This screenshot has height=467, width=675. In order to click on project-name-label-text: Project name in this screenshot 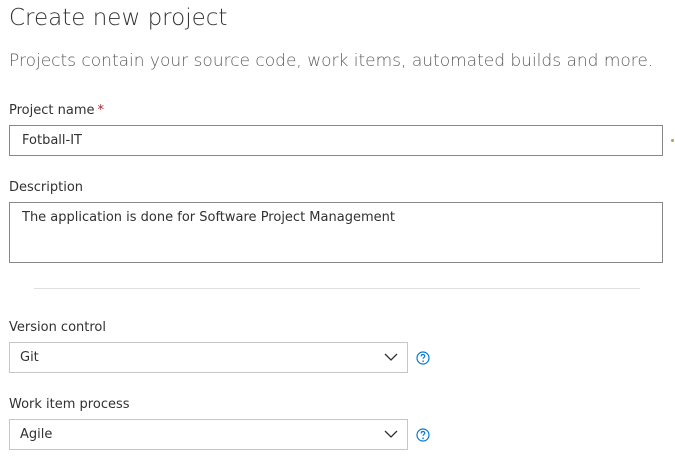, I will do `click(52, 110)`.